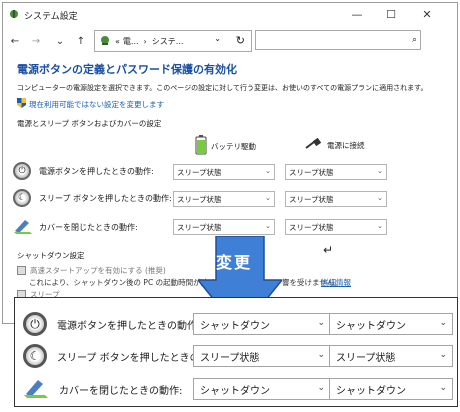 This screenshot has height=412, width=460. Describe the element at coordinates (314, 144) in the screenshot. I see `plug-icon` at that location.